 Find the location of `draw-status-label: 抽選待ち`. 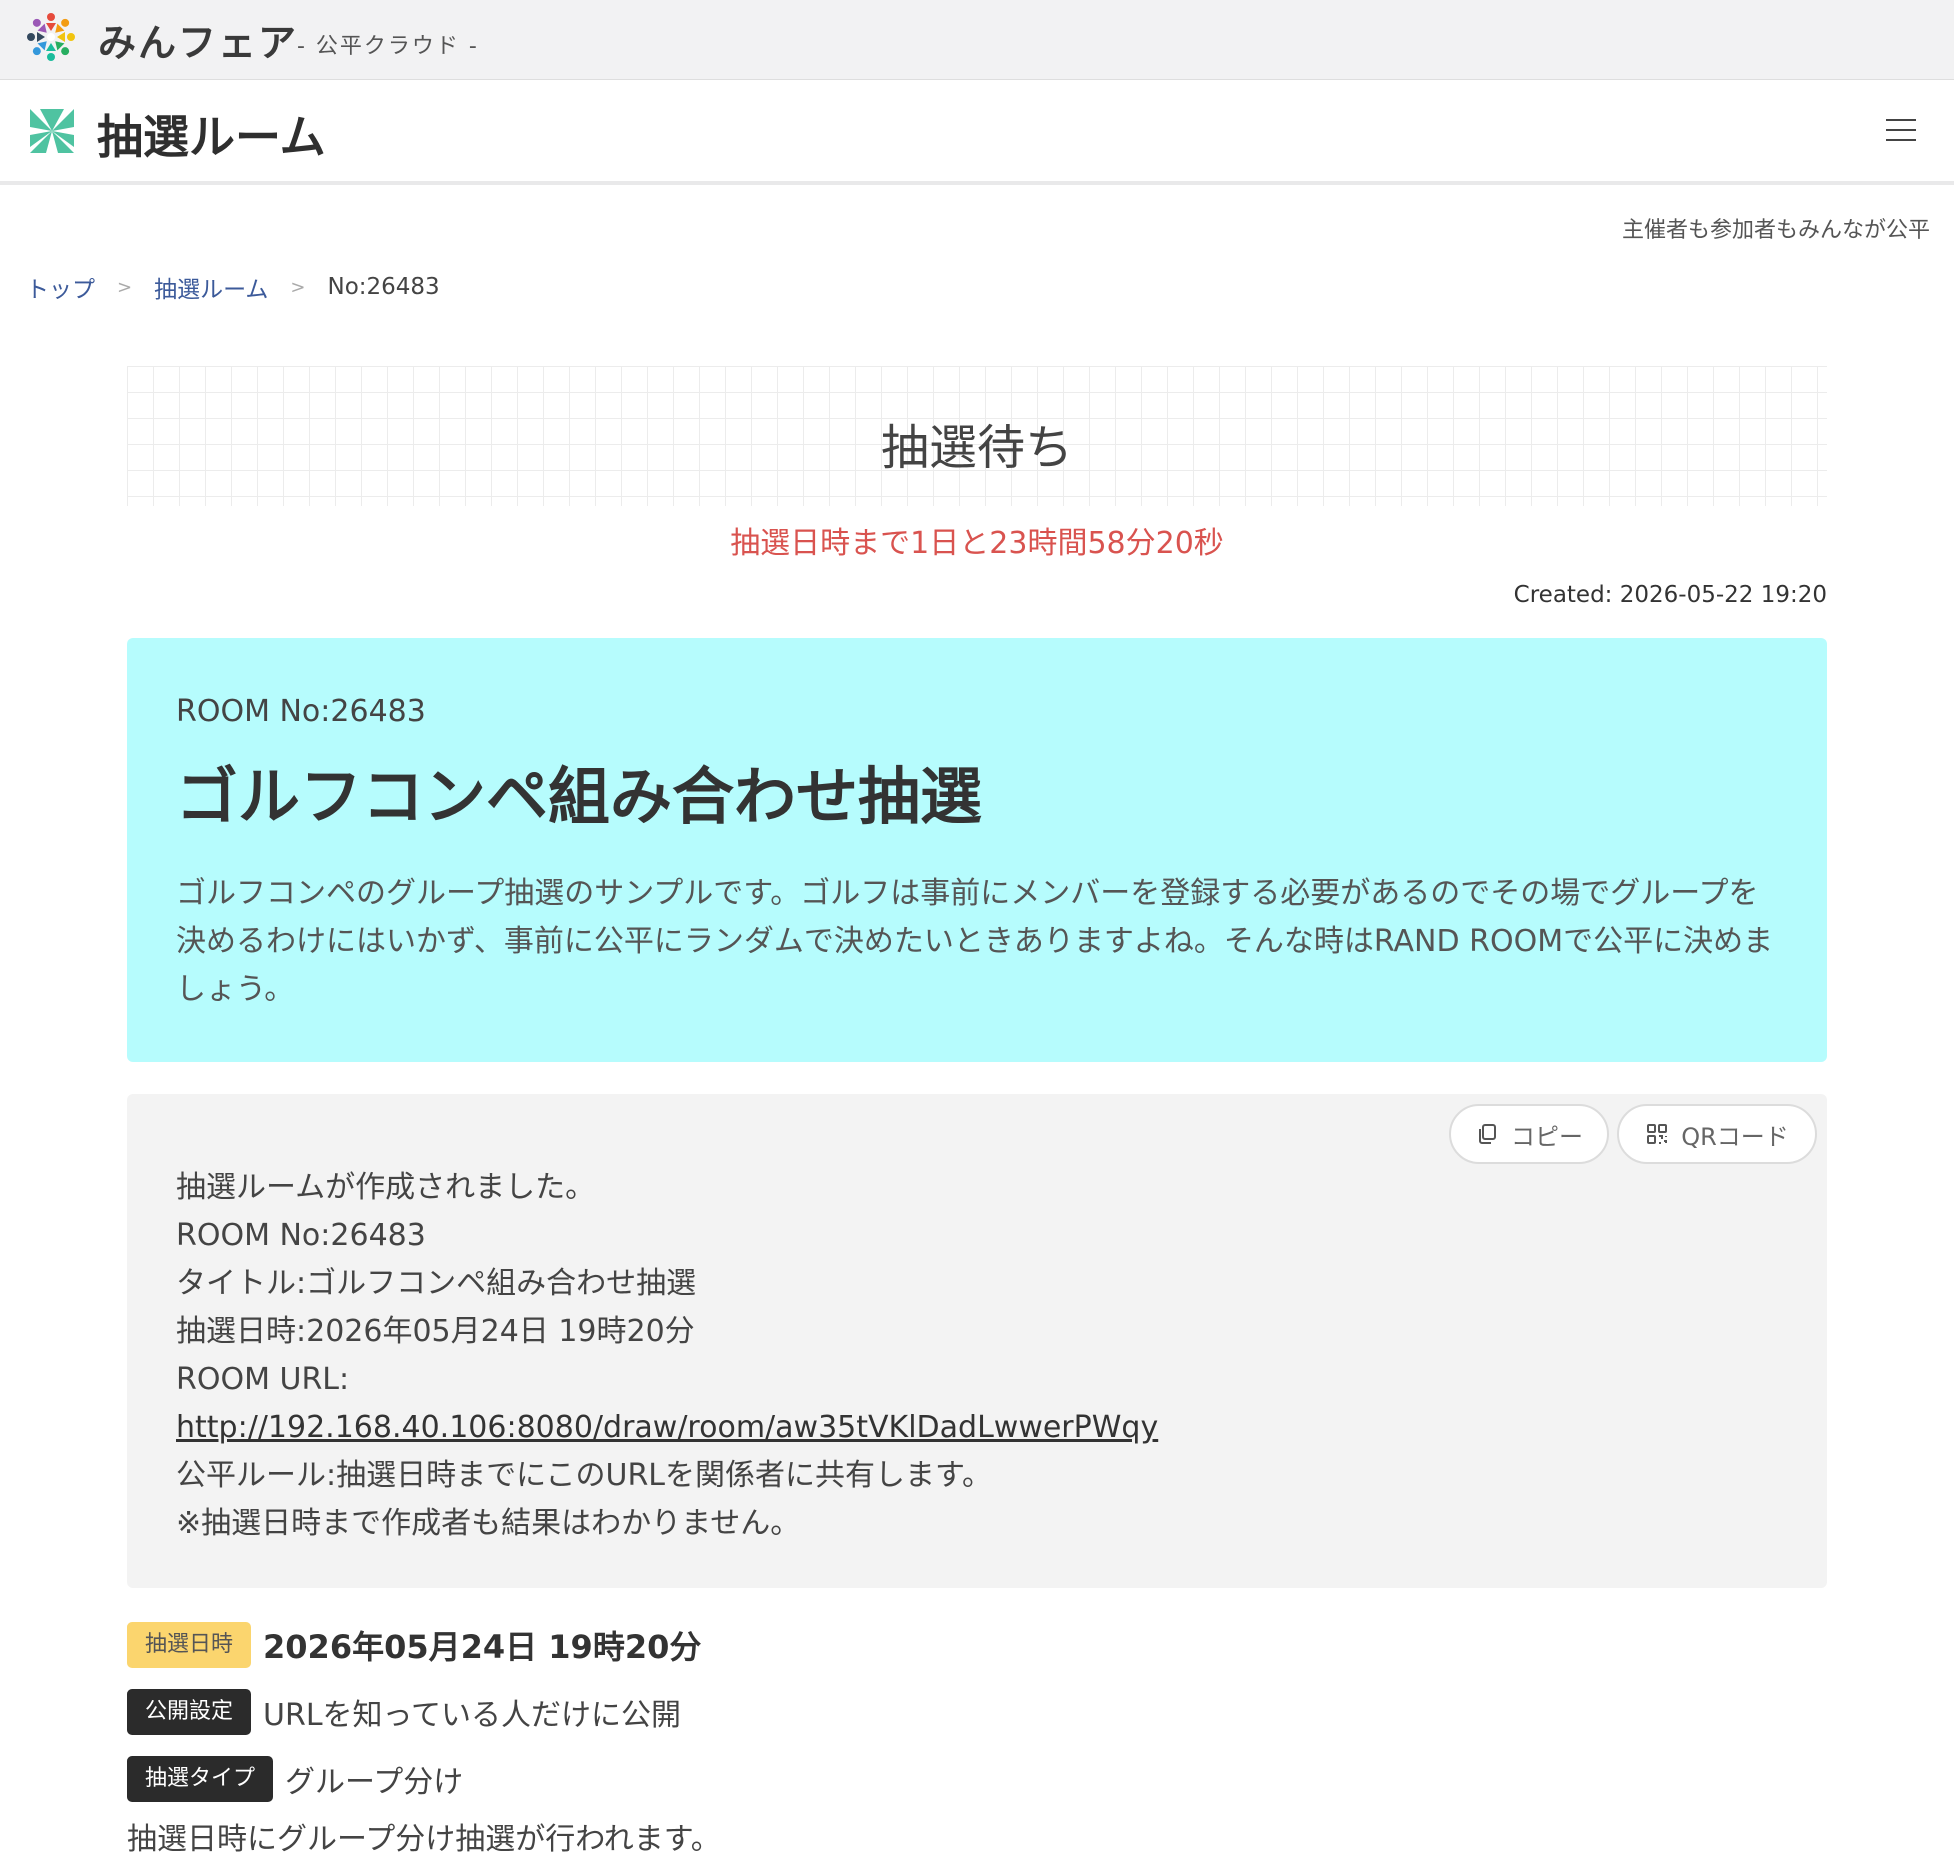

draw-status-label: 抽選待ち is located at coordinates (976, 448).